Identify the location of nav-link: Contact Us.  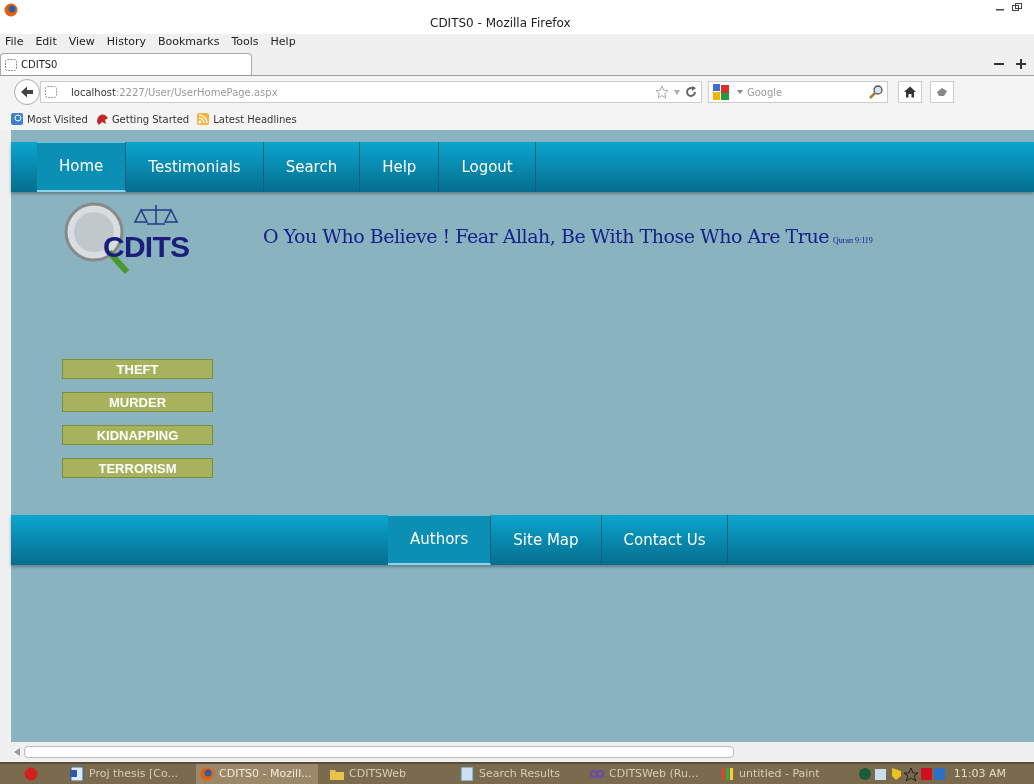
(665, 540).